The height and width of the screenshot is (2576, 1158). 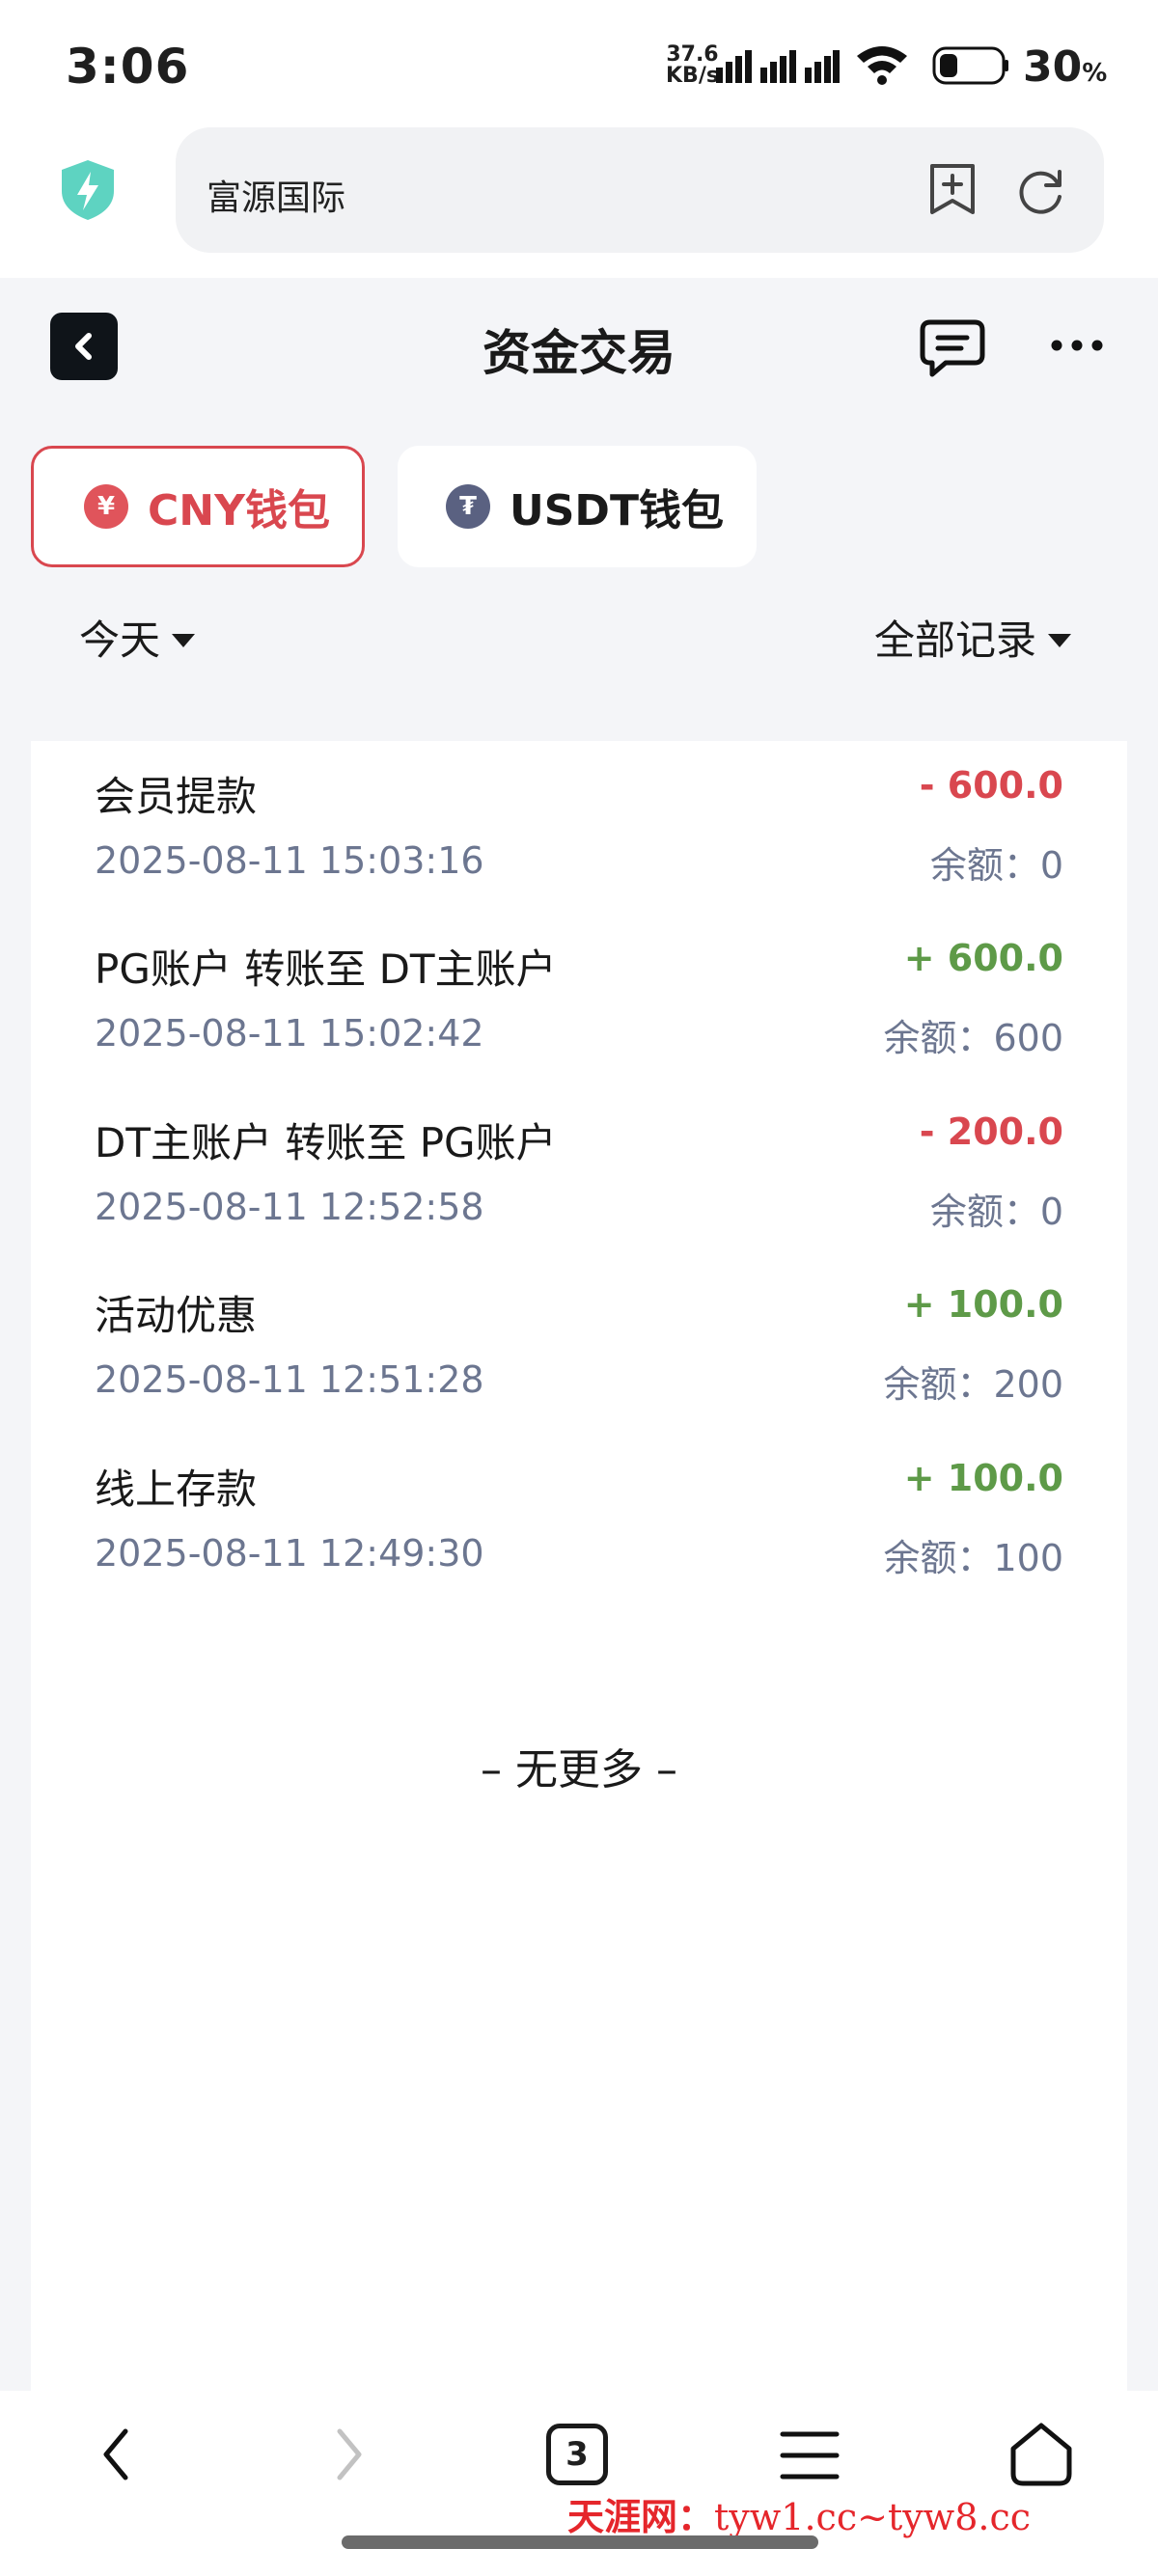 What do you see at coordinates (1053, 67) in the screenshot?
I see `battery-percent-value: 30` at bounding box center [1053, 67].